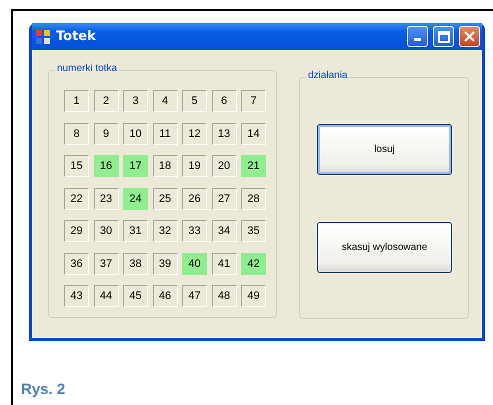  Describe the element at coordinates (194, 133) in the screenshot. I see `number-label: 12` at that location.